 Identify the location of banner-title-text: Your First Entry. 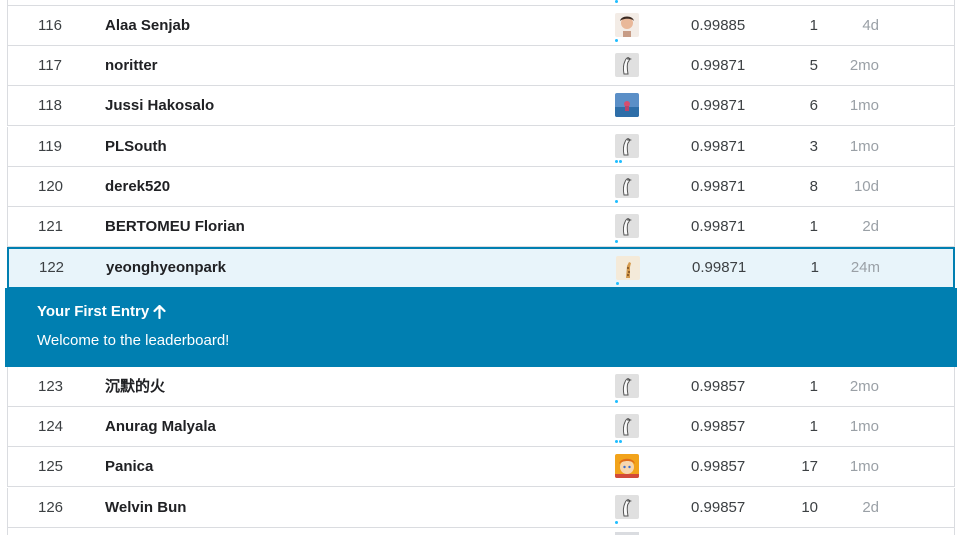
(93, 311).